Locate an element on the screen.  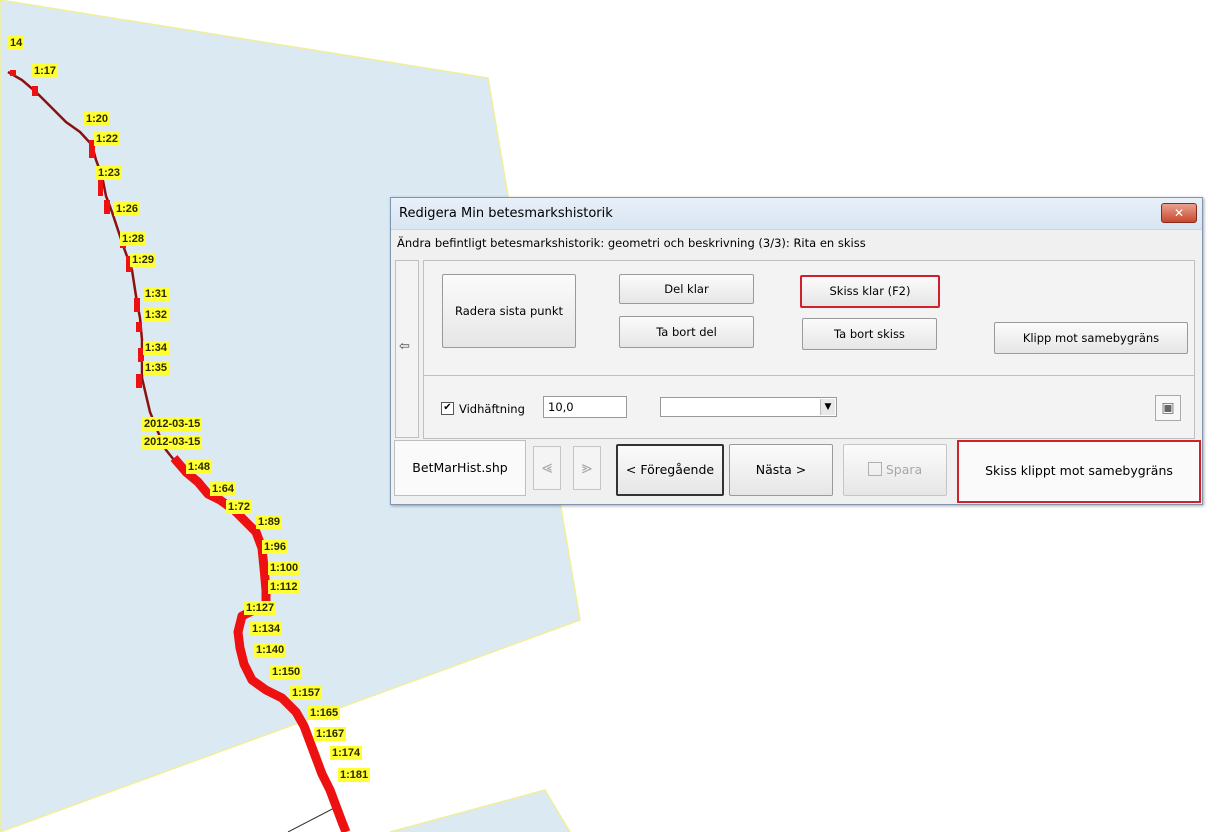
vertex-label: 14 is located at coordinates (16, 43).